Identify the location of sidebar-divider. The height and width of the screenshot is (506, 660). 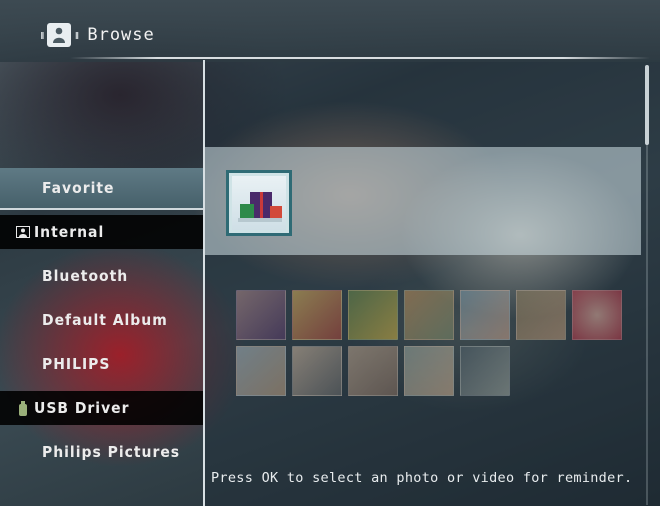
(204, 283).